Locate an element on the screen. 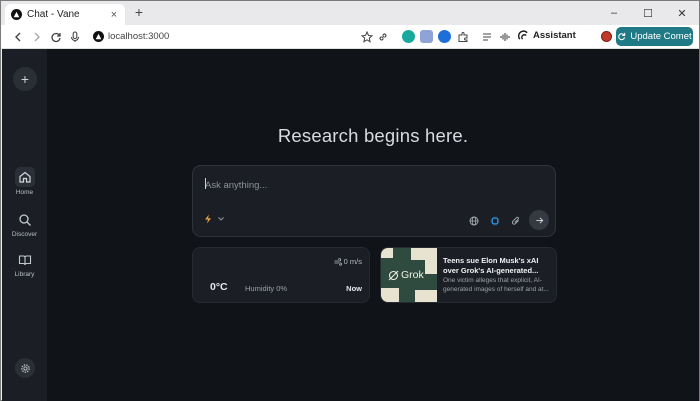 The image size is (700, 401). book-icon is located at coordinates (24, 260).